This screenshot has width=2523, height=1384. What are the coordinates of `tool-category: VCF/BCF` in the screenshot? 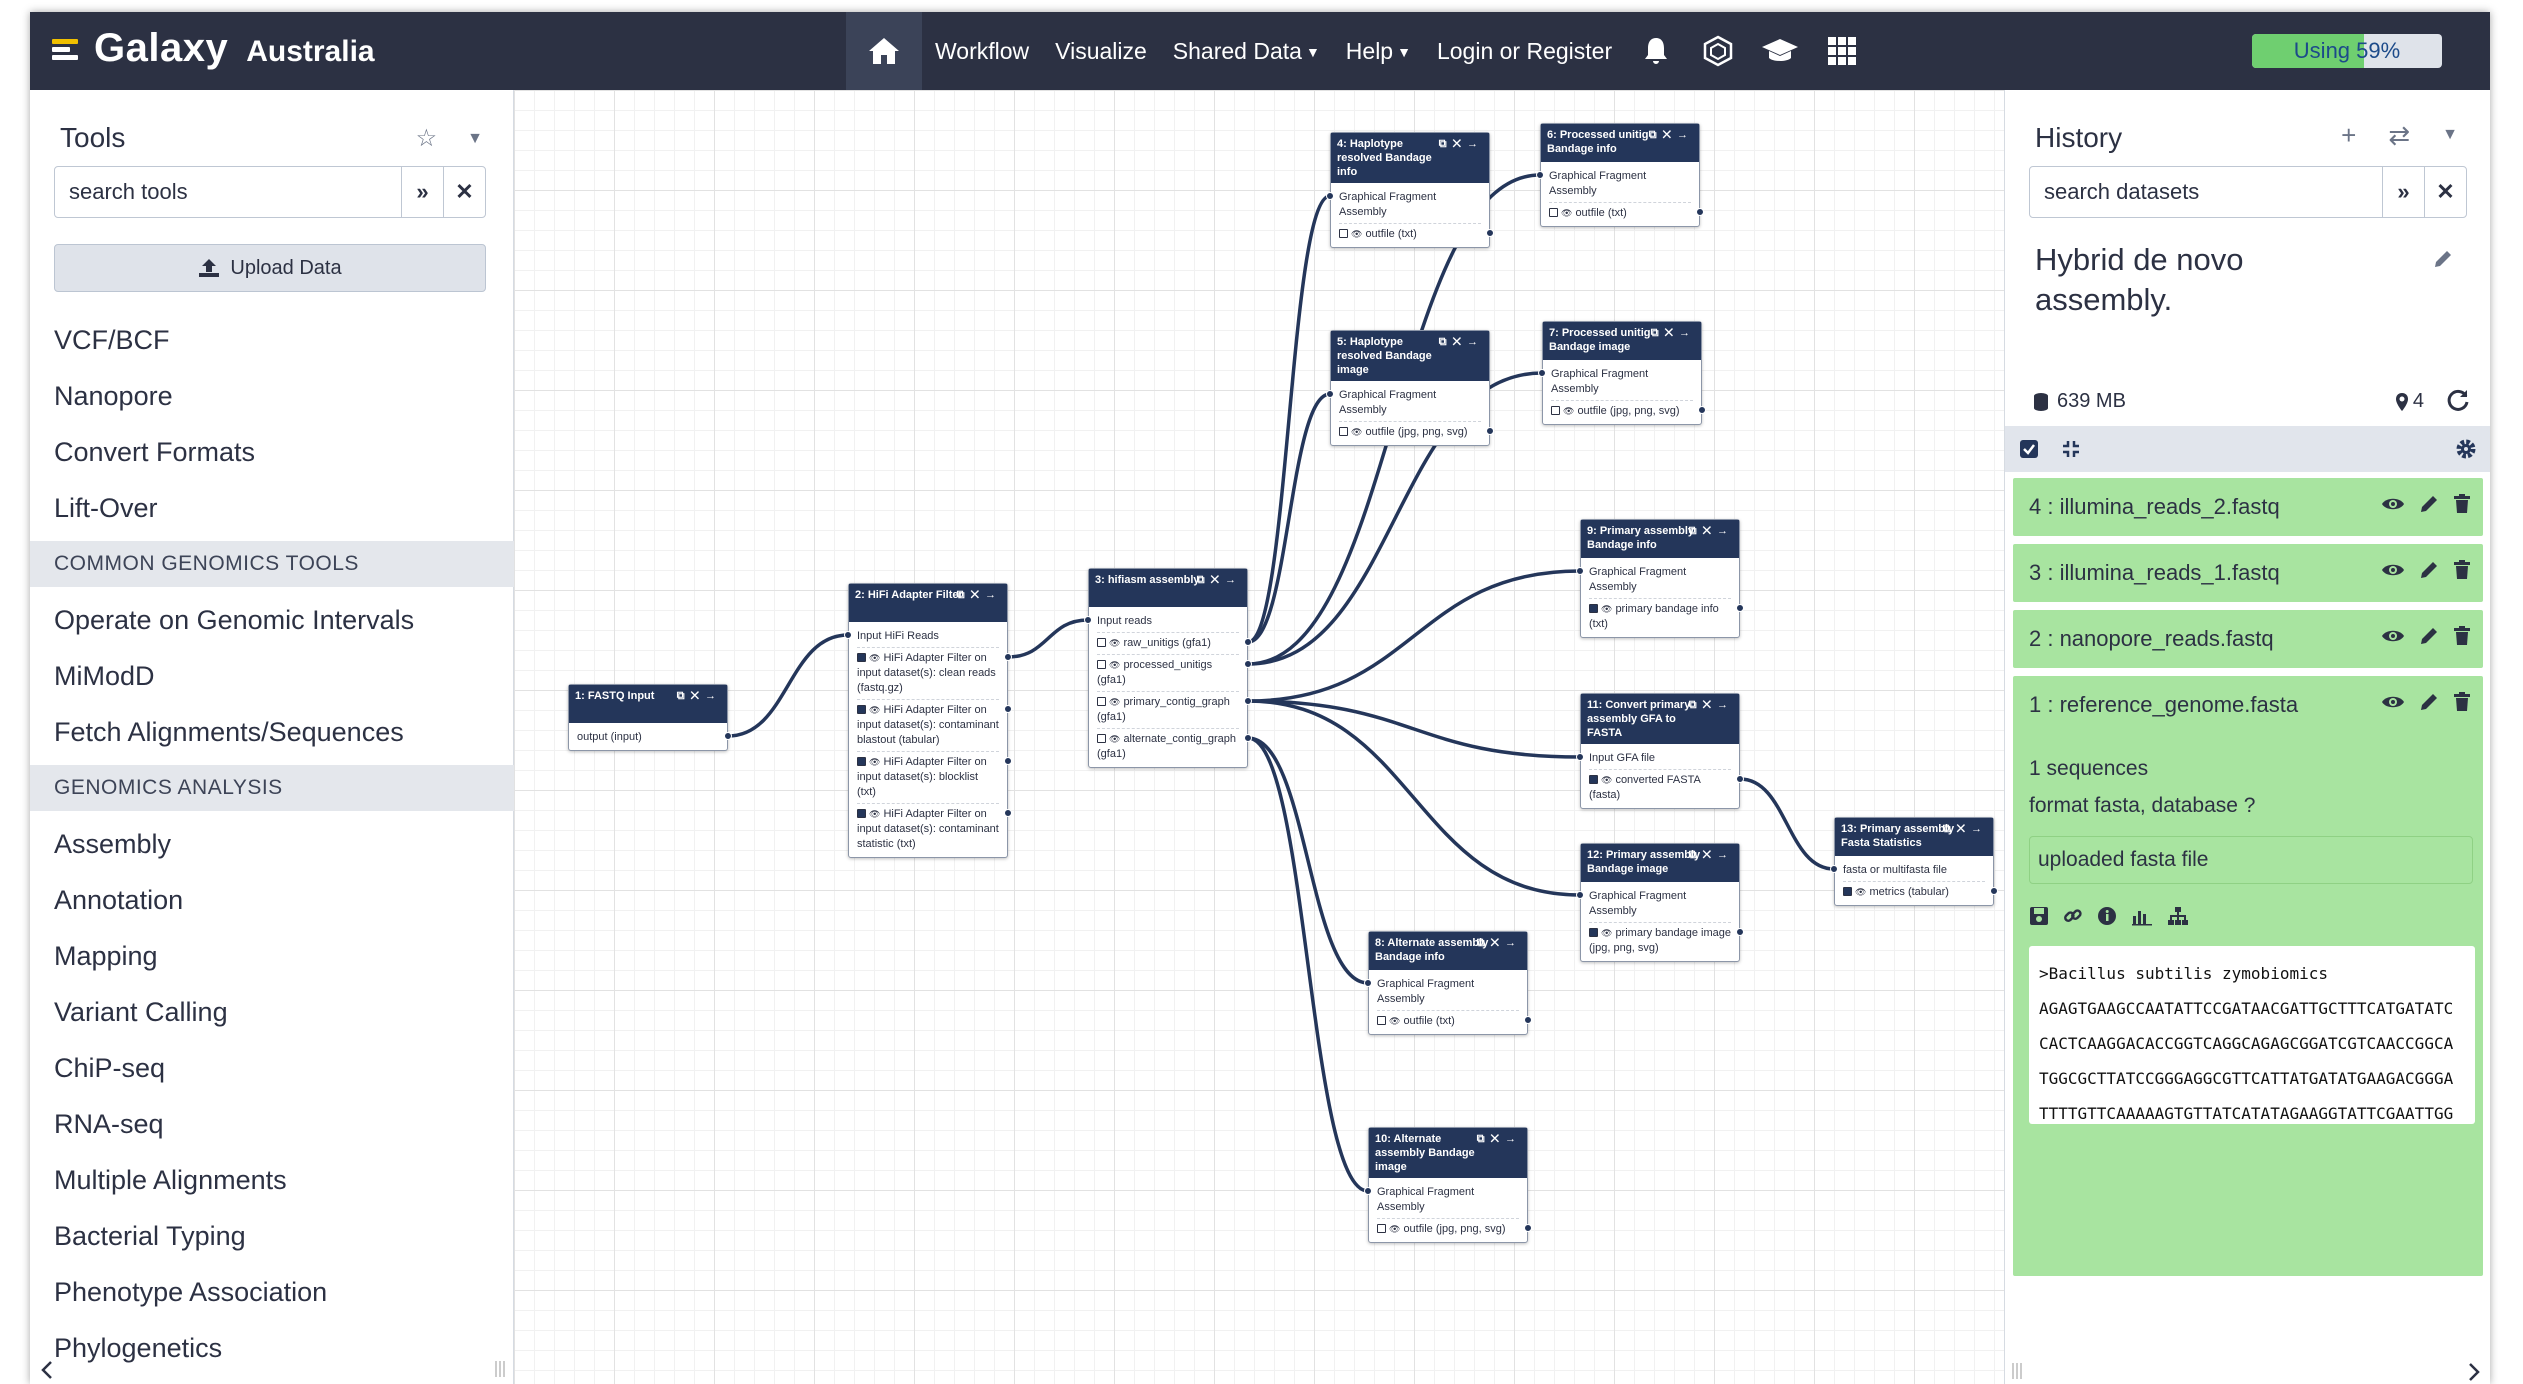 It's located at (272, 340).